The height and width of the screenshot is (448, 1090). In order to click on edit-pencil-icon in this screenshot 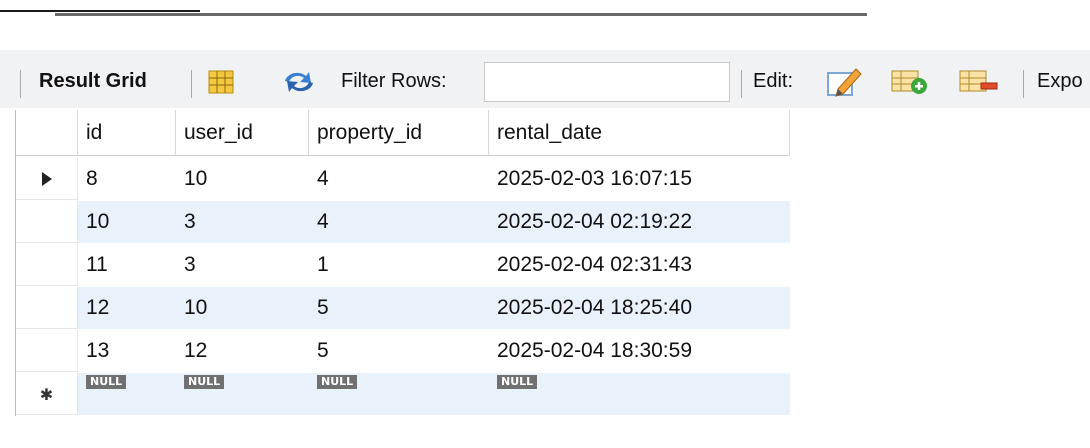, I will do `click(845, 82)`.